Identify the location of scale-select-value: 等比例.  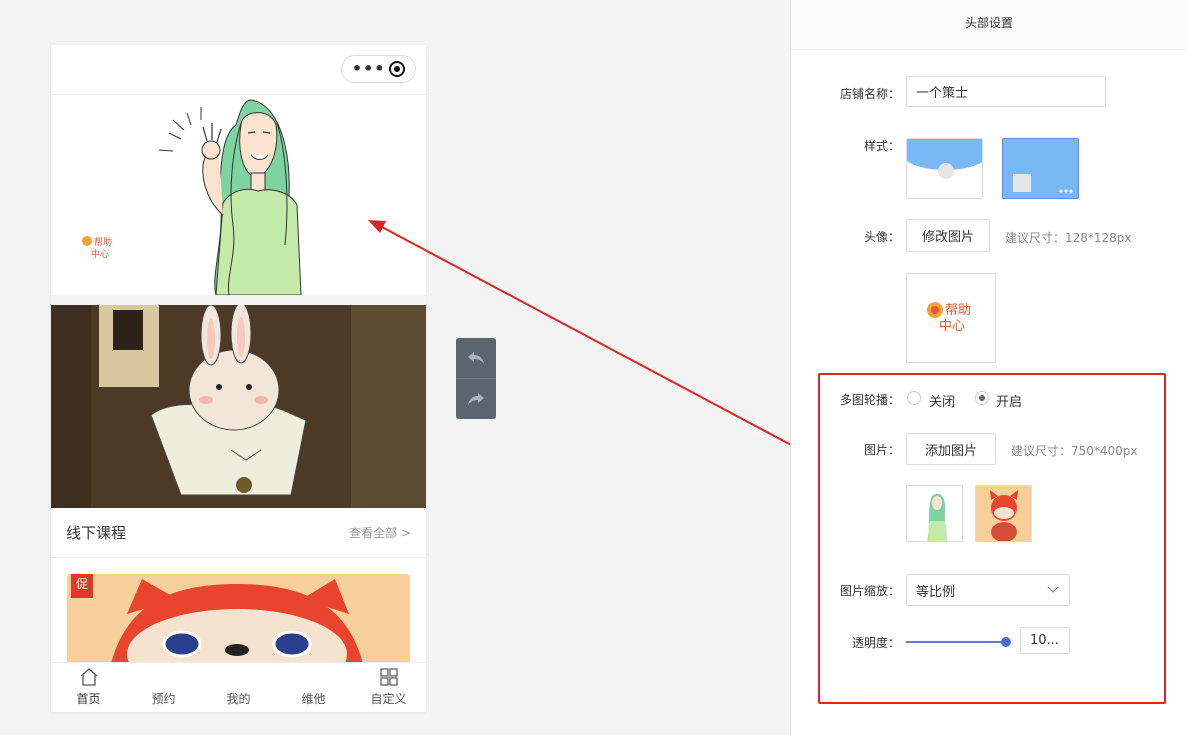
(936, 592).